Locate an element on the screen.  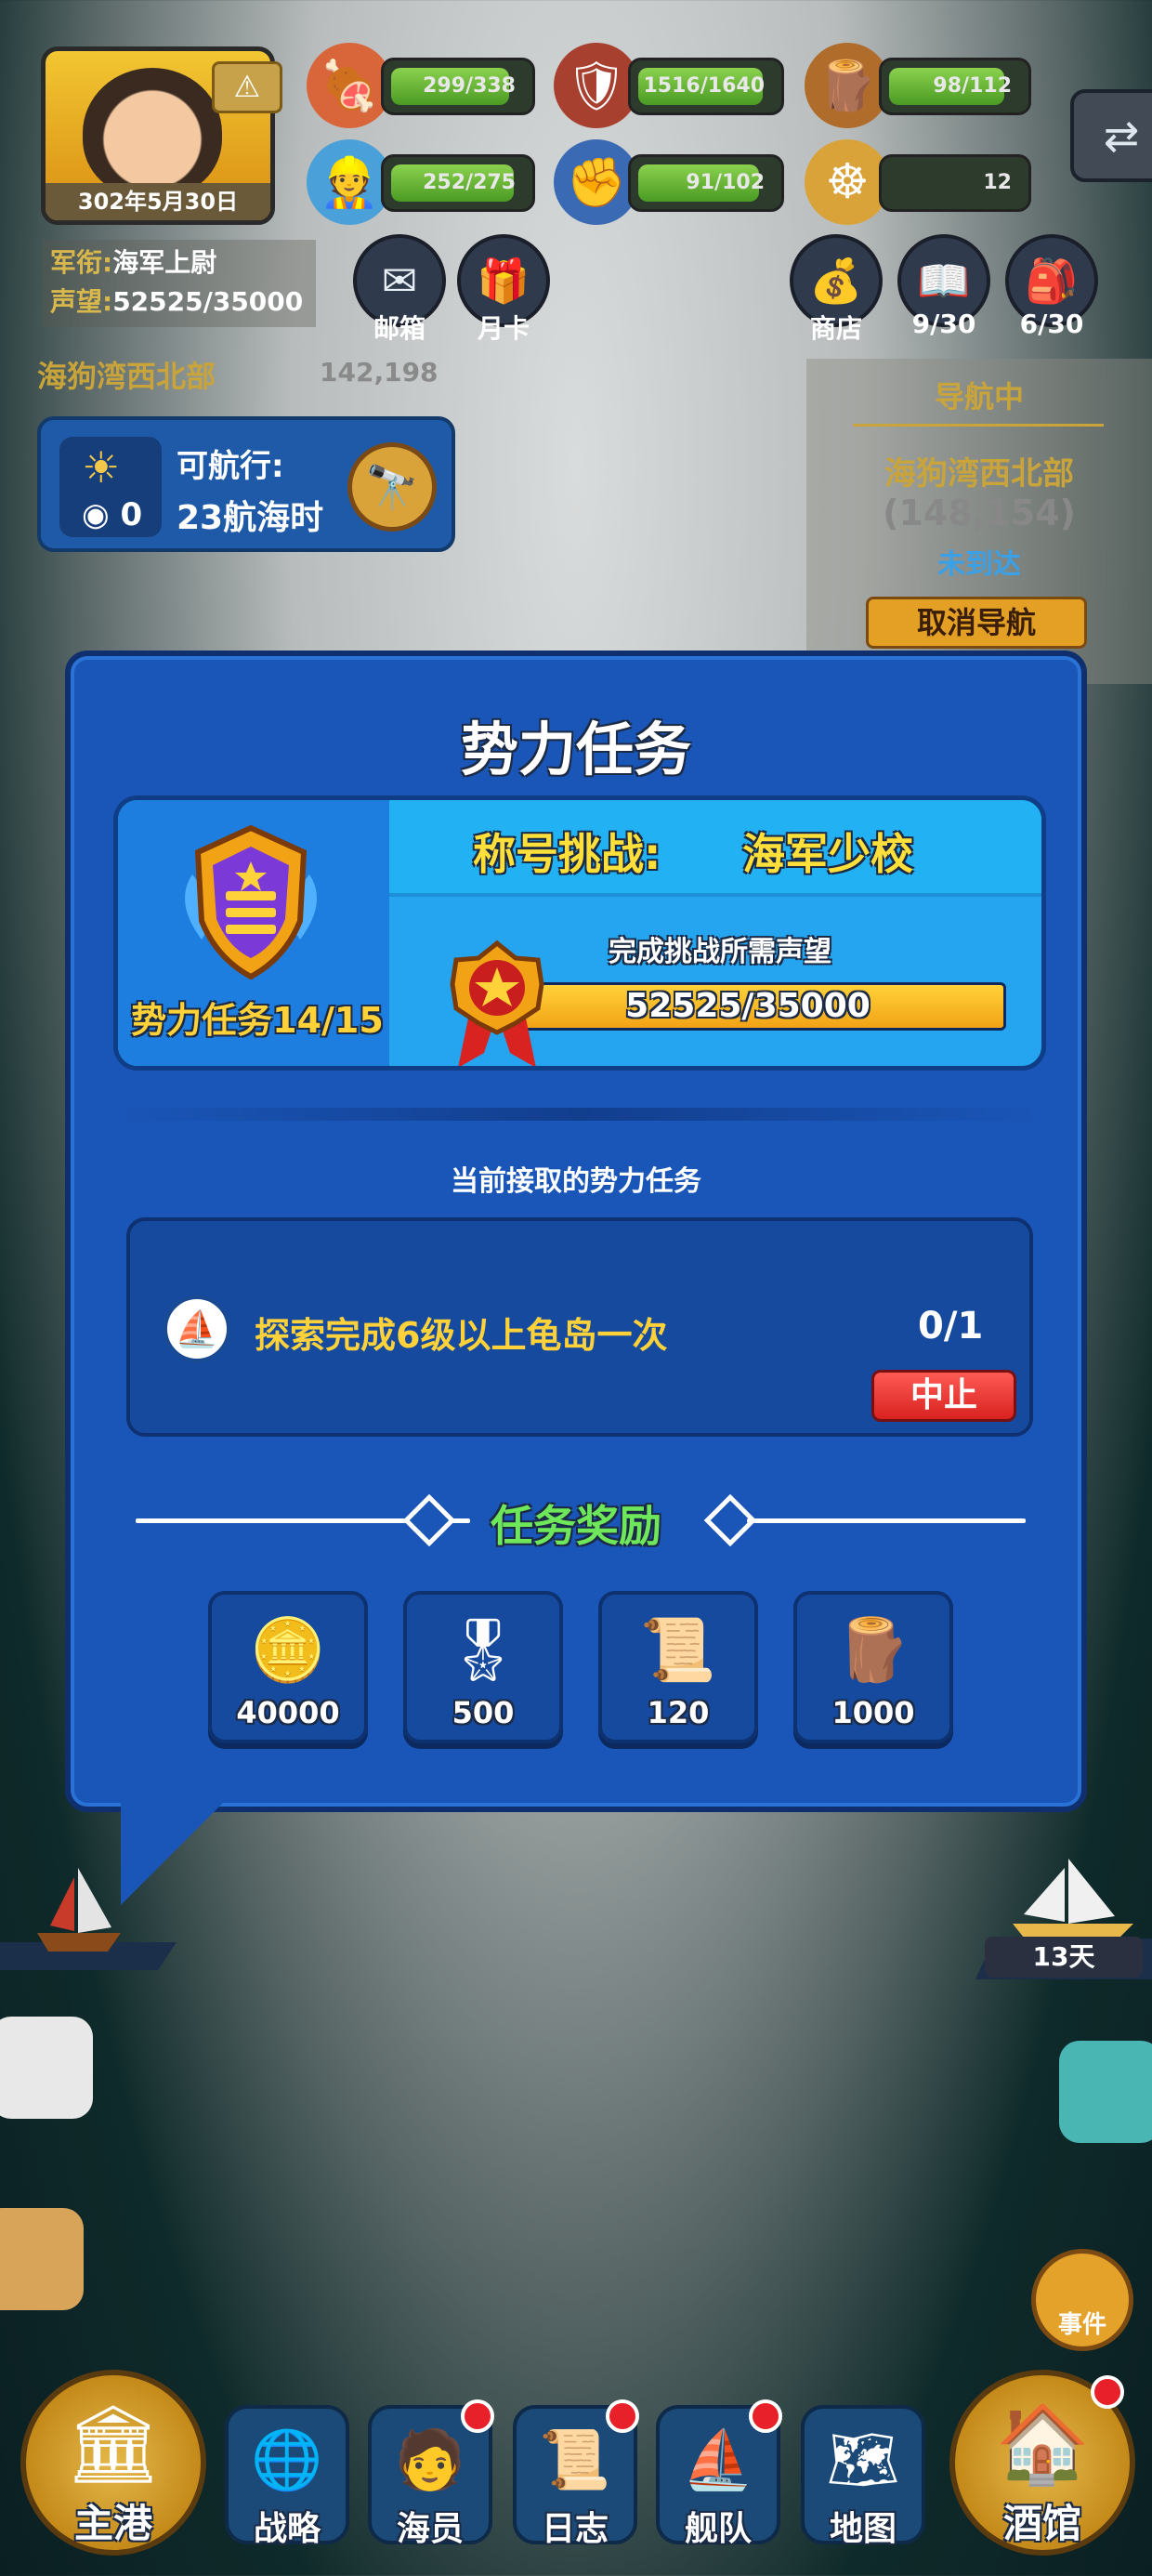
prestige-value: 52525/35000 is located at coordinates (208, 301).